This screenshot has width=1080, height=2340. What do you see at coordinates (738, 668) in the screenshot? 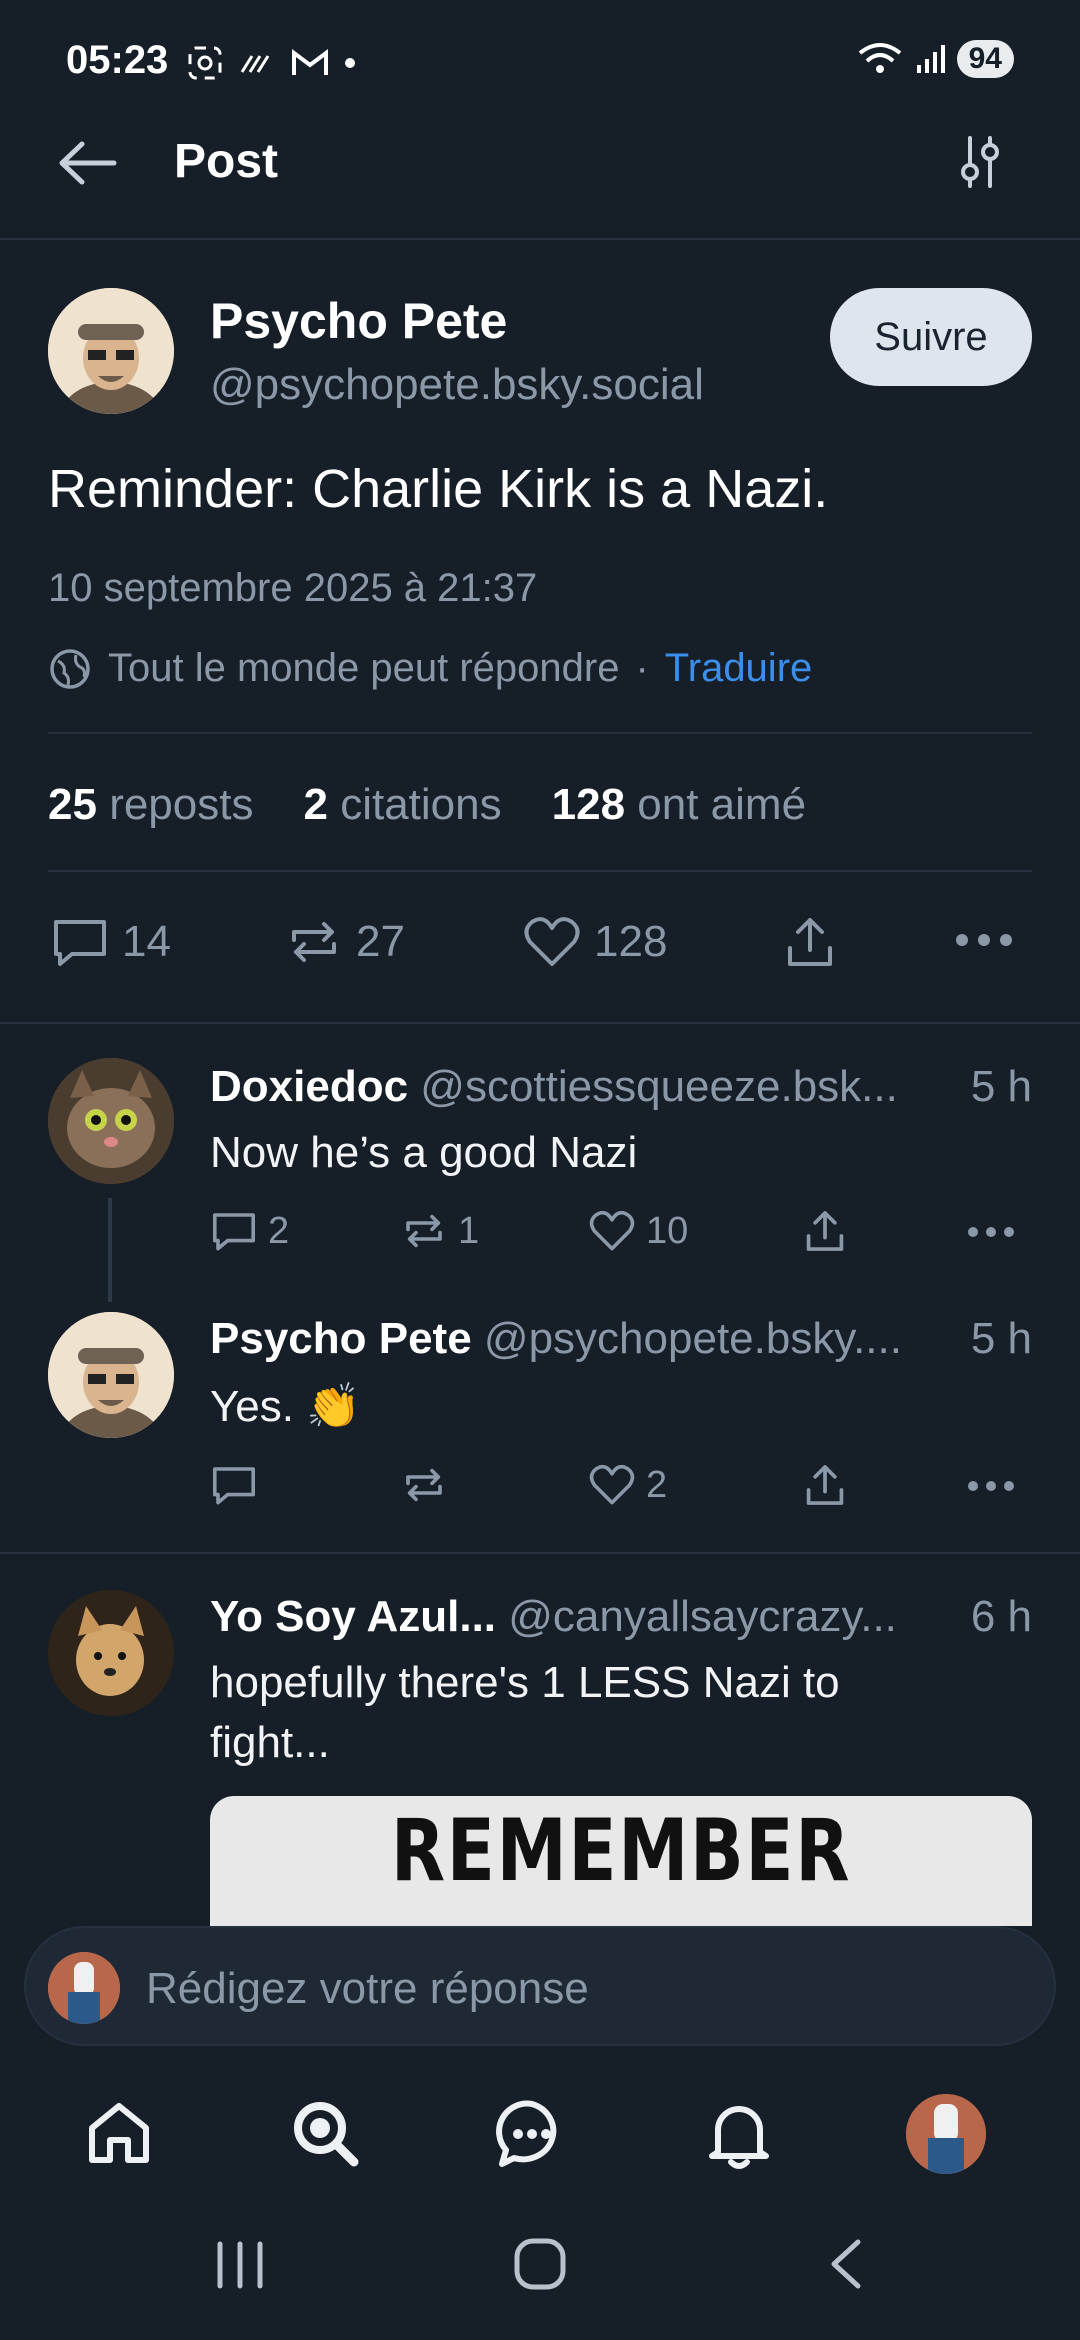
I see `translate-link: Traduire` at bounding box center [738, 668].